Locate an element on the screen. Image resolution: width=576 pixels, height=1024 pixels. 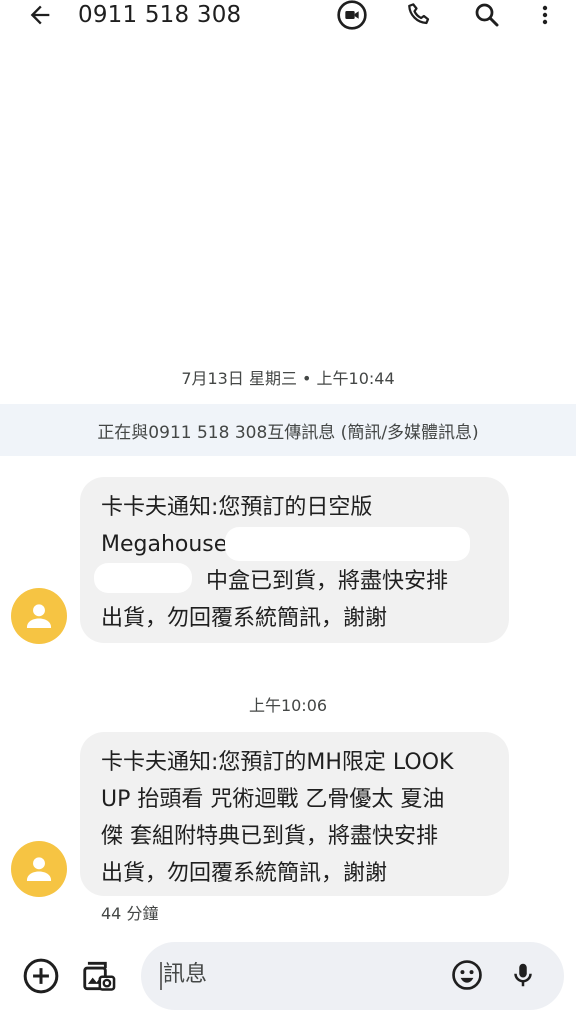
message-line: UP 抬頭看 咒術迴戰 乙骨優太 夏油 is located at coordinates (273, 799).